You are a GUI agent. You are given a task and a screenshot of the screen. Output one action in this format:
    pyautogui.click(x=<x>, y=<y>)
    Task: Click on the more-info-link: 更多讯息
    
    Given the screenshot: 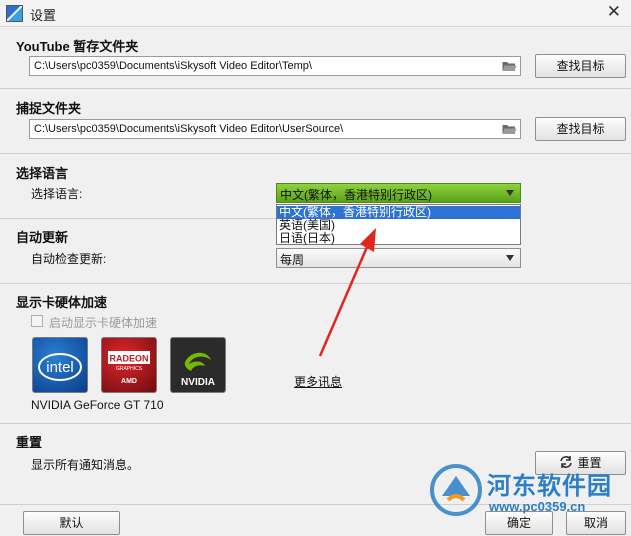 What is the action you would take?
    pyautogui.click(x=318, y=381)
    